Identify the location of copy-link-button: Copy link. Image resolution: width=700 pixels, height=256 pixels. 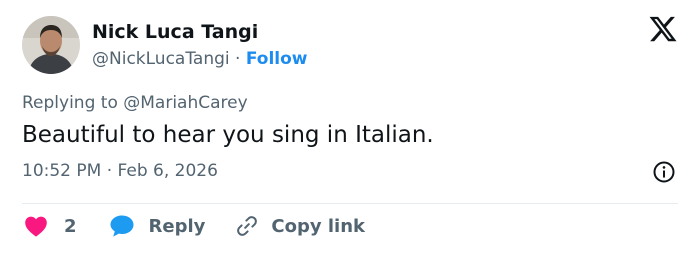
(300, 226).